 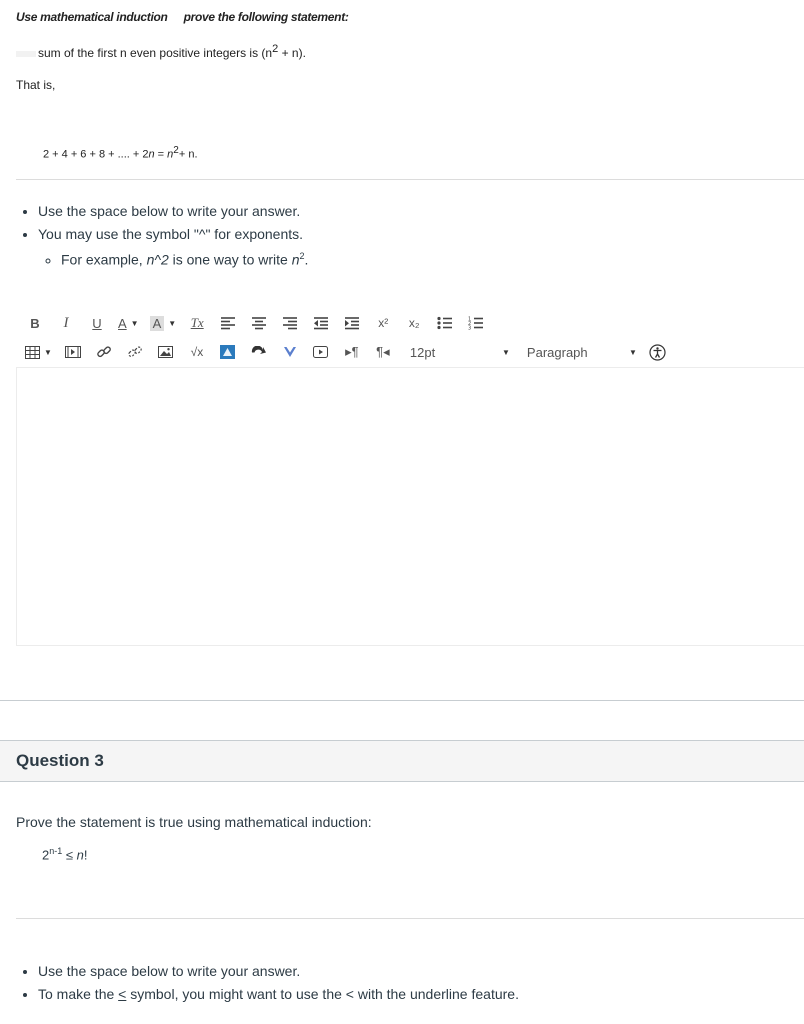 I want to click on intro-text-b: prove the following statement:, so click(x=266, y=17).